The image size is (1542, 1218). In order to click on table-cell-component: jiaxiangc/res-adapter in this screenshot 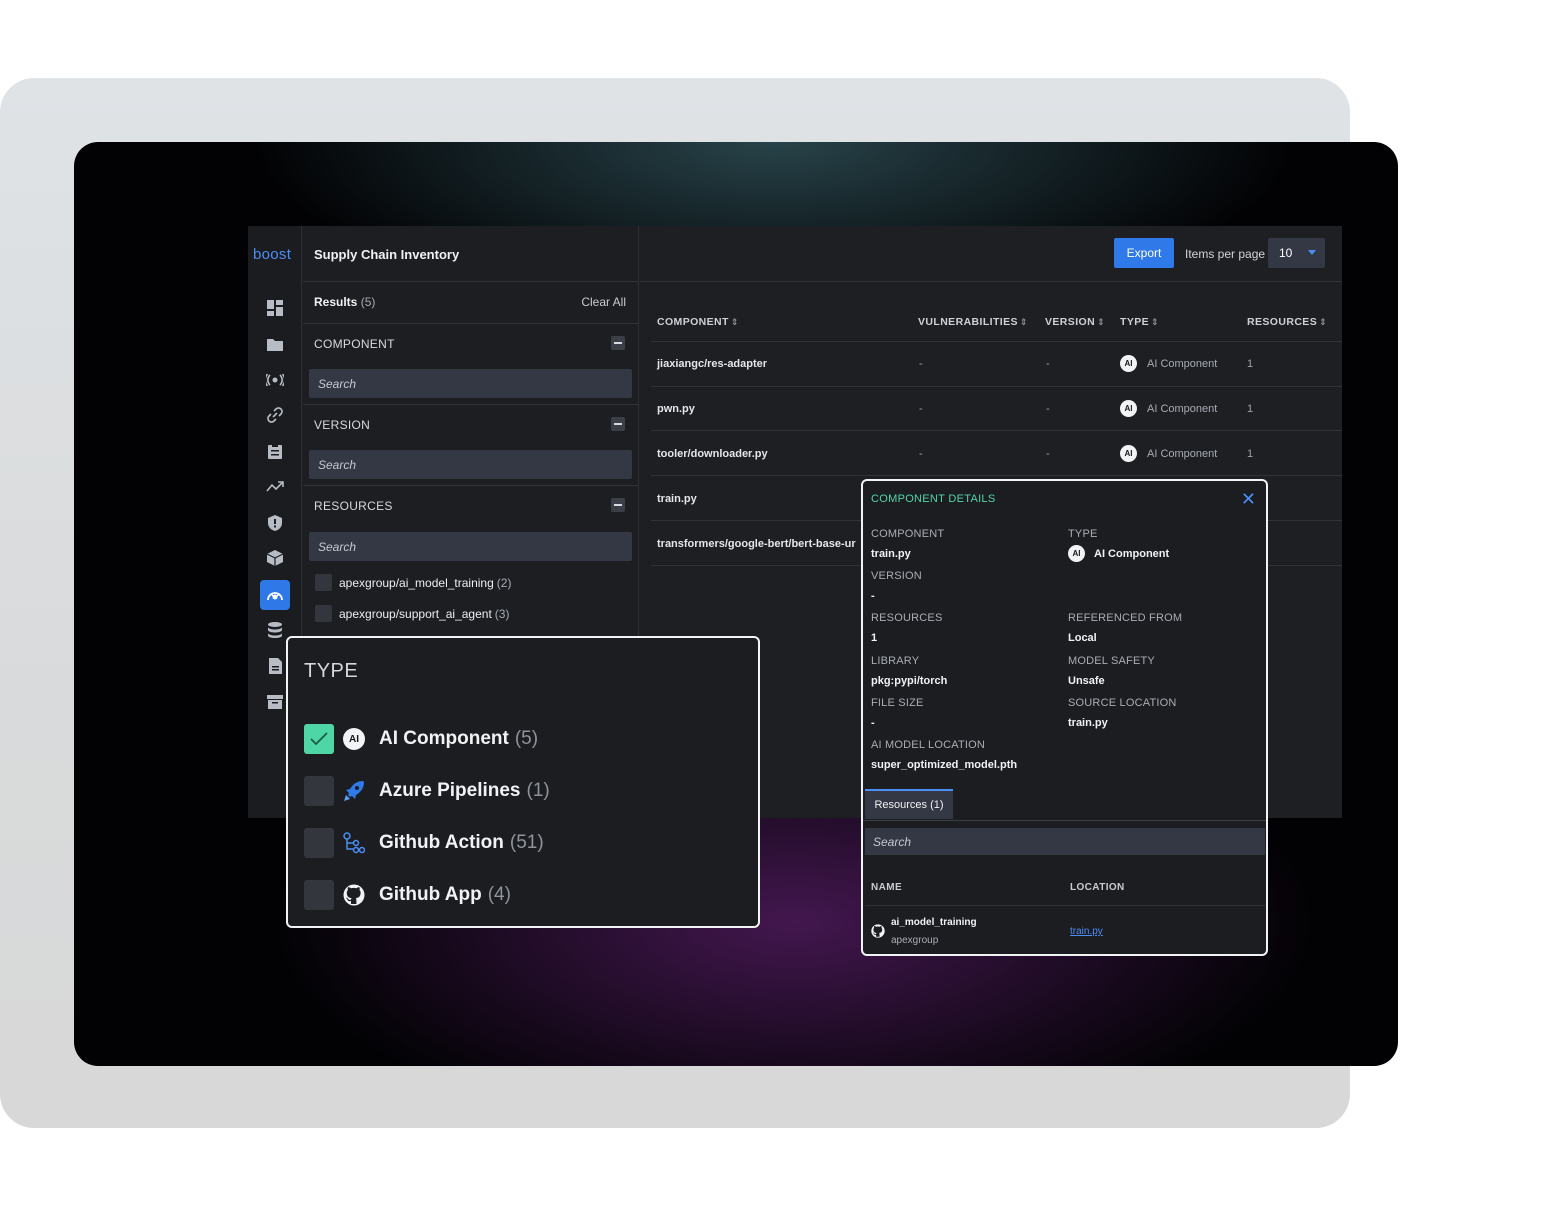, I will do `click(712, 364)`.